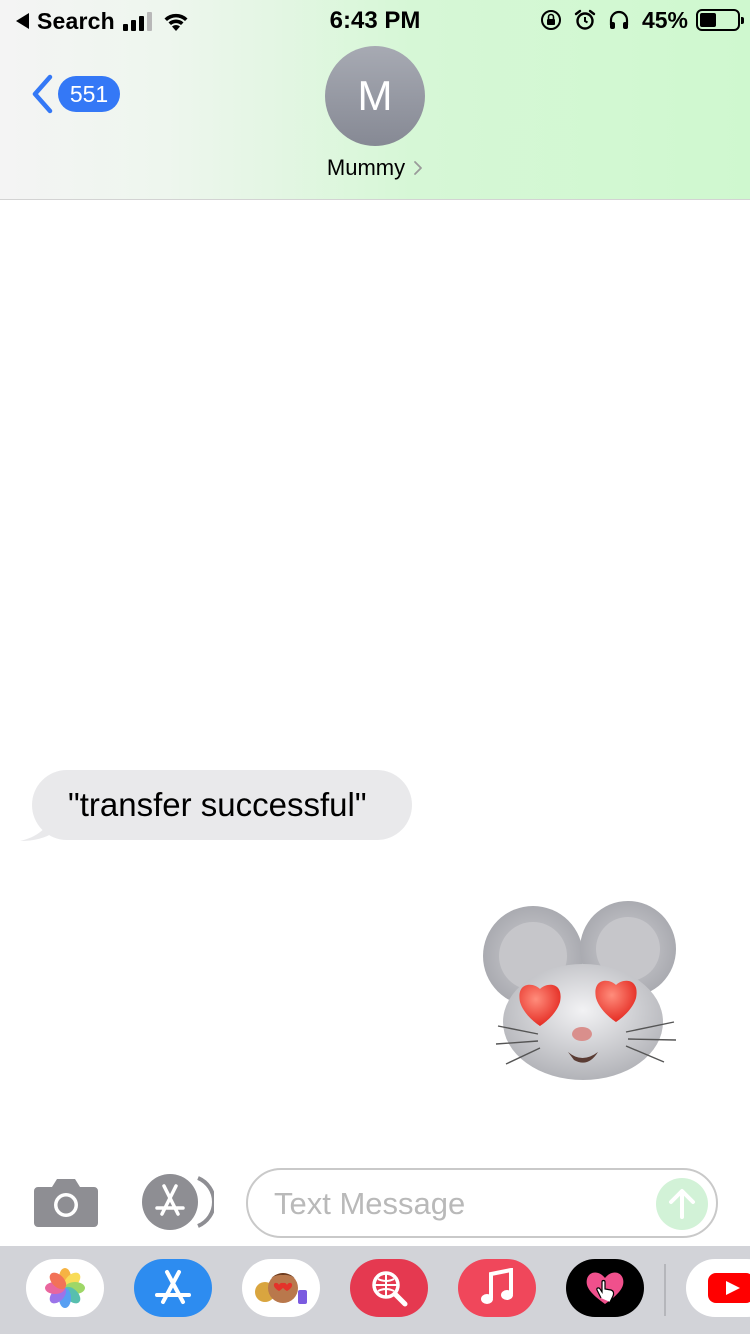 Image resolution: width=750 pixels, height=1334 pixels. I want to click on photos-icon, so click(65, 1288).